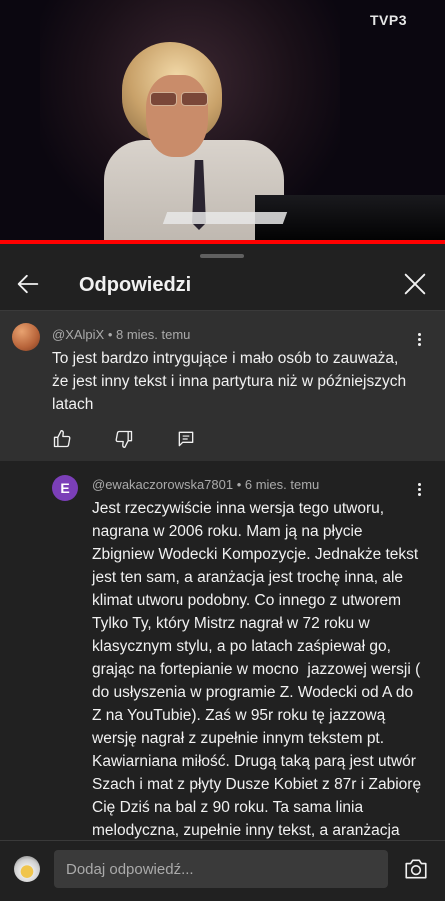 The image size is (445, 901). I want to click on performer-face, so click(177, 116).